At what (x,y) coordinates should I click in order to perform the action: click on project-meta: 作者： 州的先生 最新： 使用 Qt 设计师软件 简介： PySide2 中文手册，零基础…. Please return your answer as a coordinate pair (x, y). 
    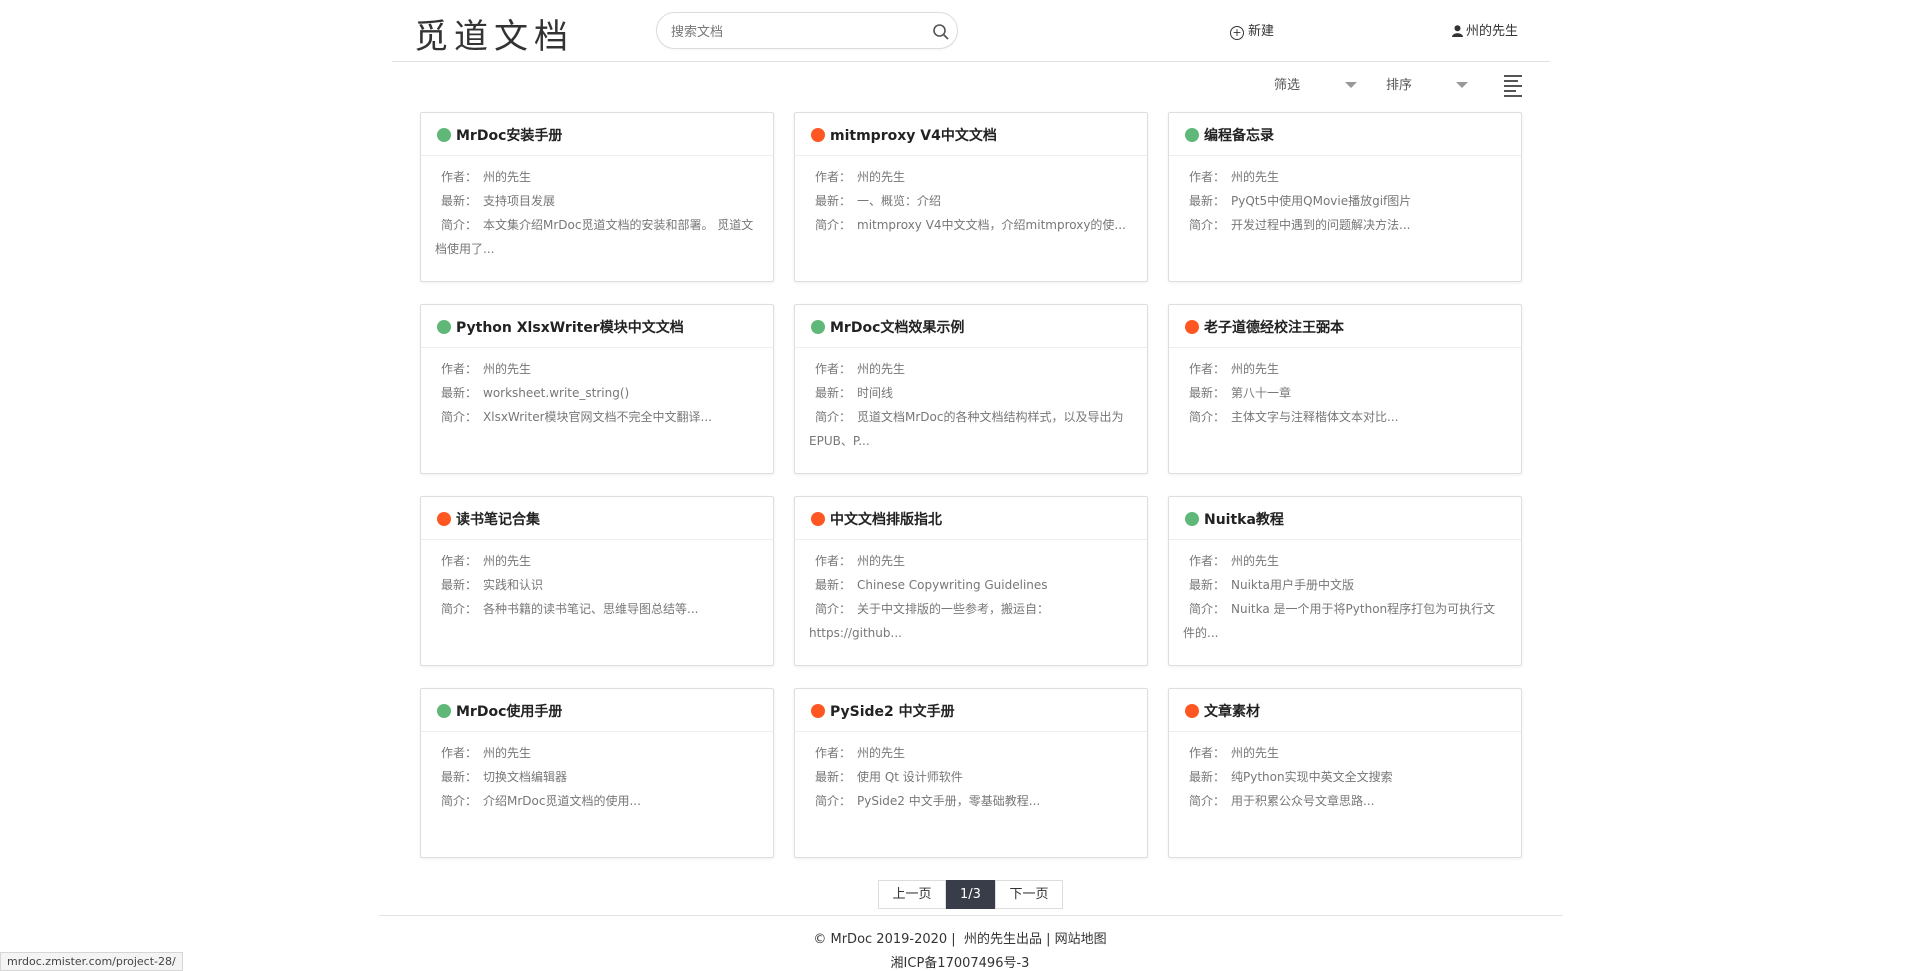
    Looking at the image, I should click on (971, 772).